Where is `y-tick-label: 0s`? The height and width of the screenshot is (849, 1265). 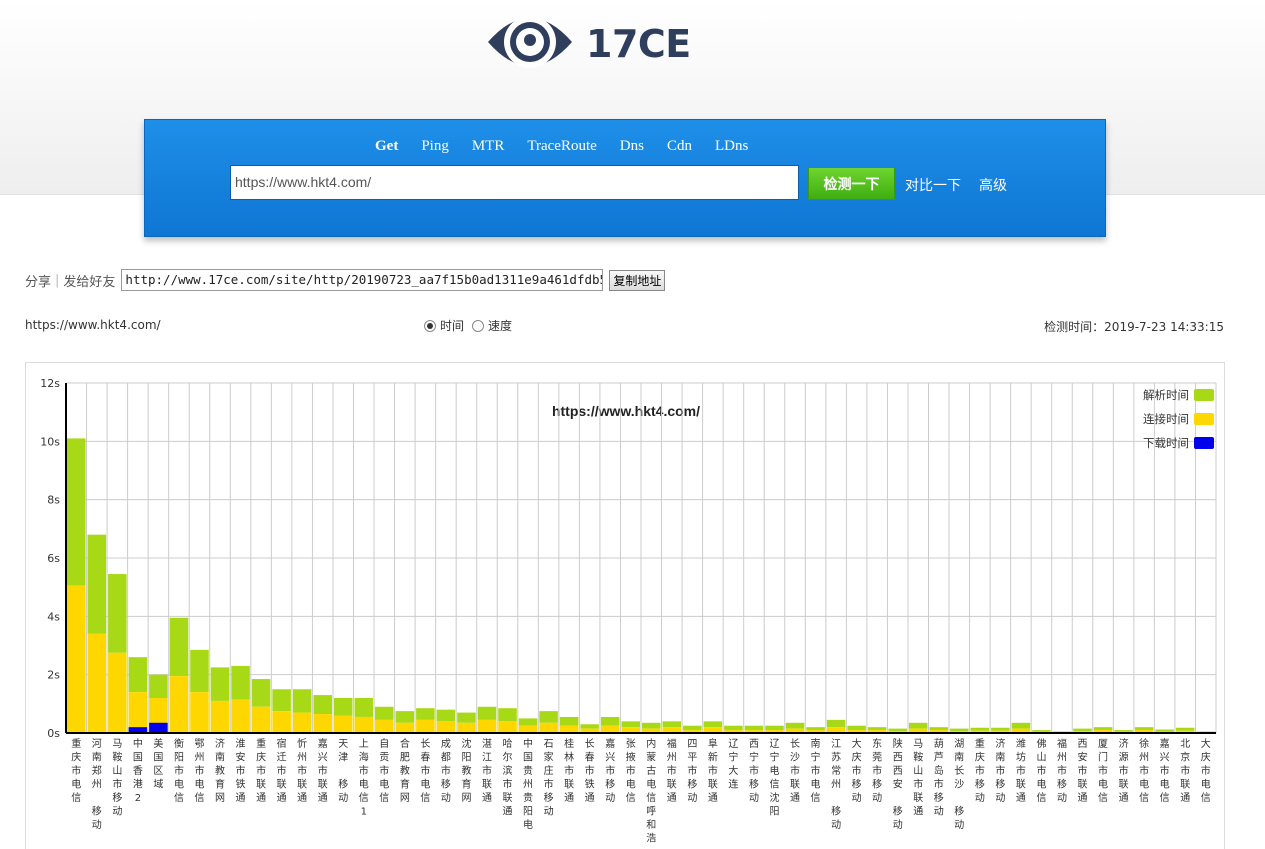
y-tick-label: 0s is located at coordinates (53, 733).